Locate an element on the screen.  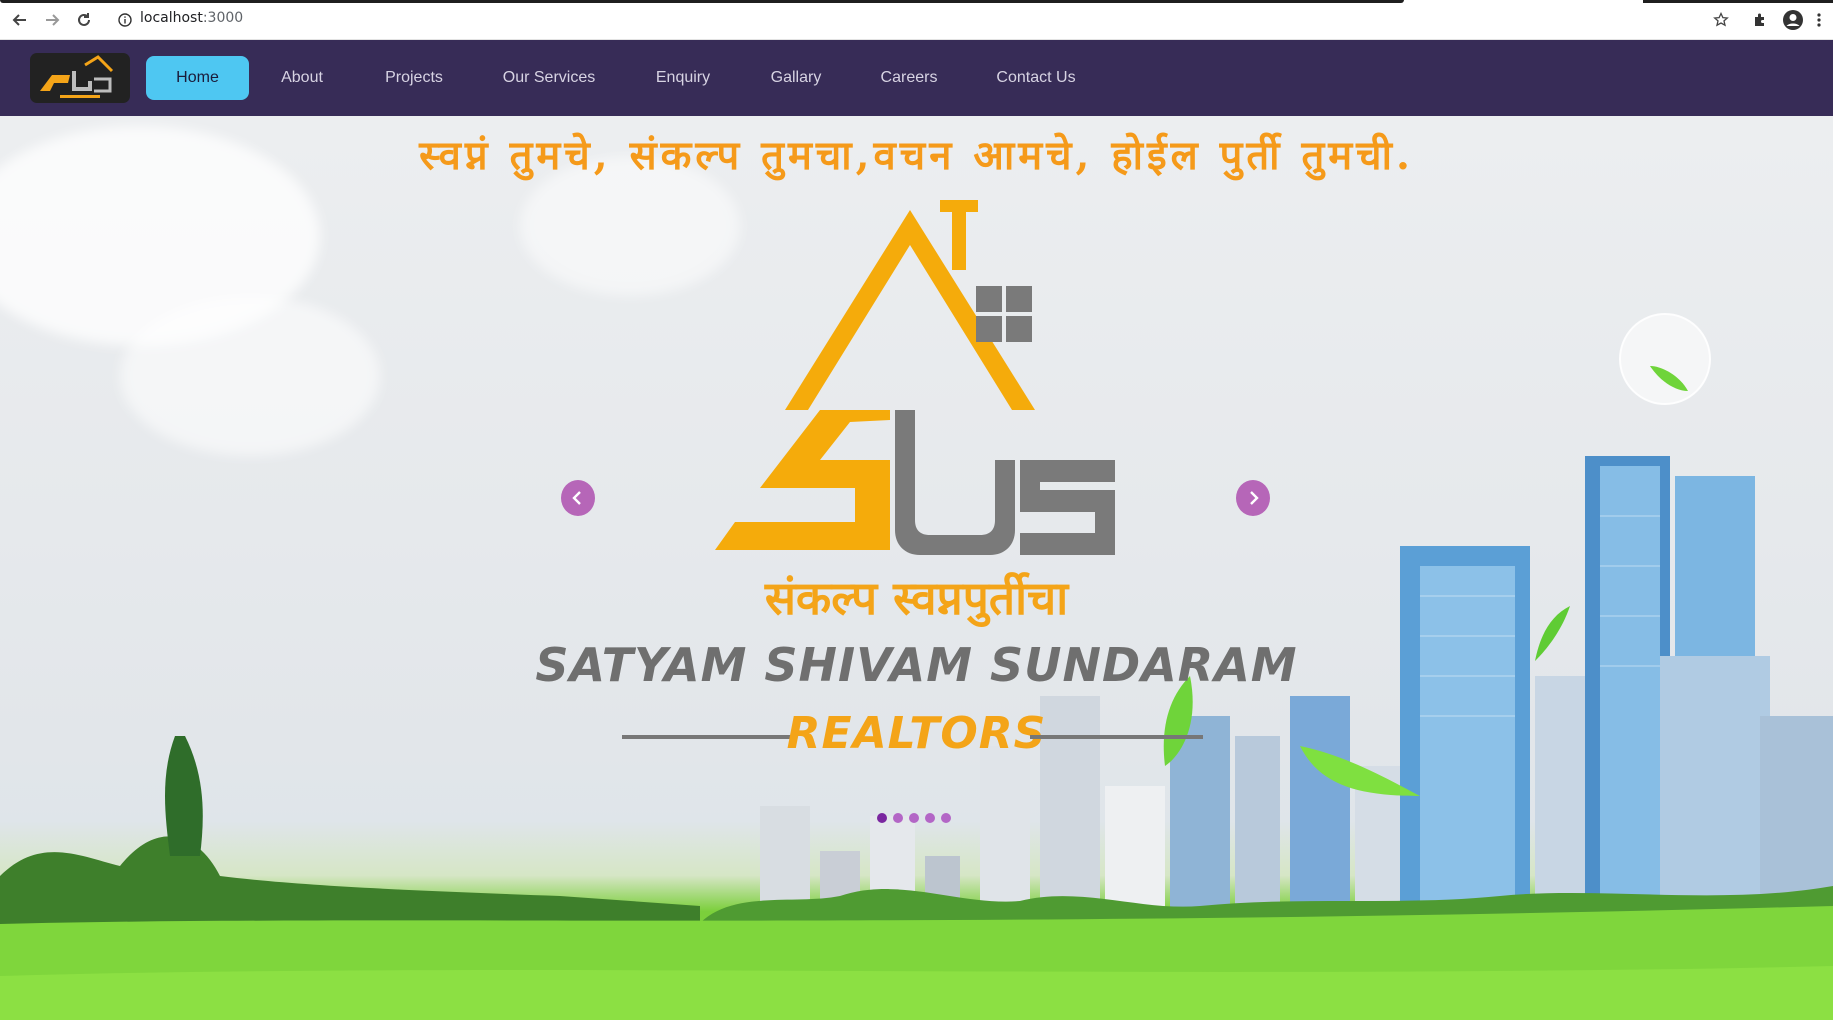
forward-arrow-icon is located at coordinates (52, 20).